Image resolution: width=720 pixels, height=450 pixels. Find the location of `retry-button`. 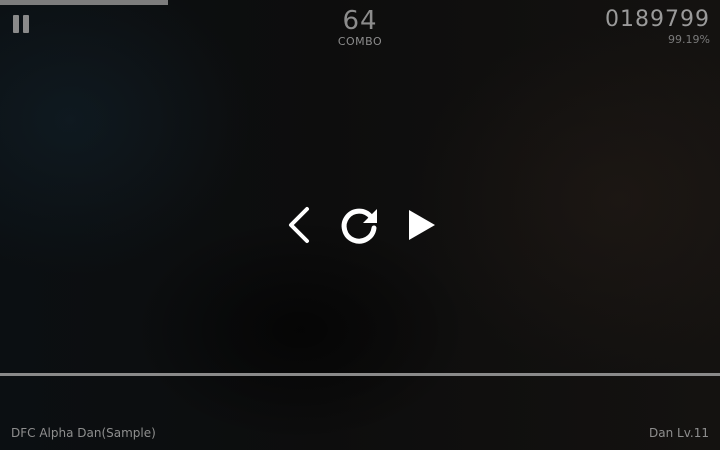

retry-button is located at coordinates (359, 225).